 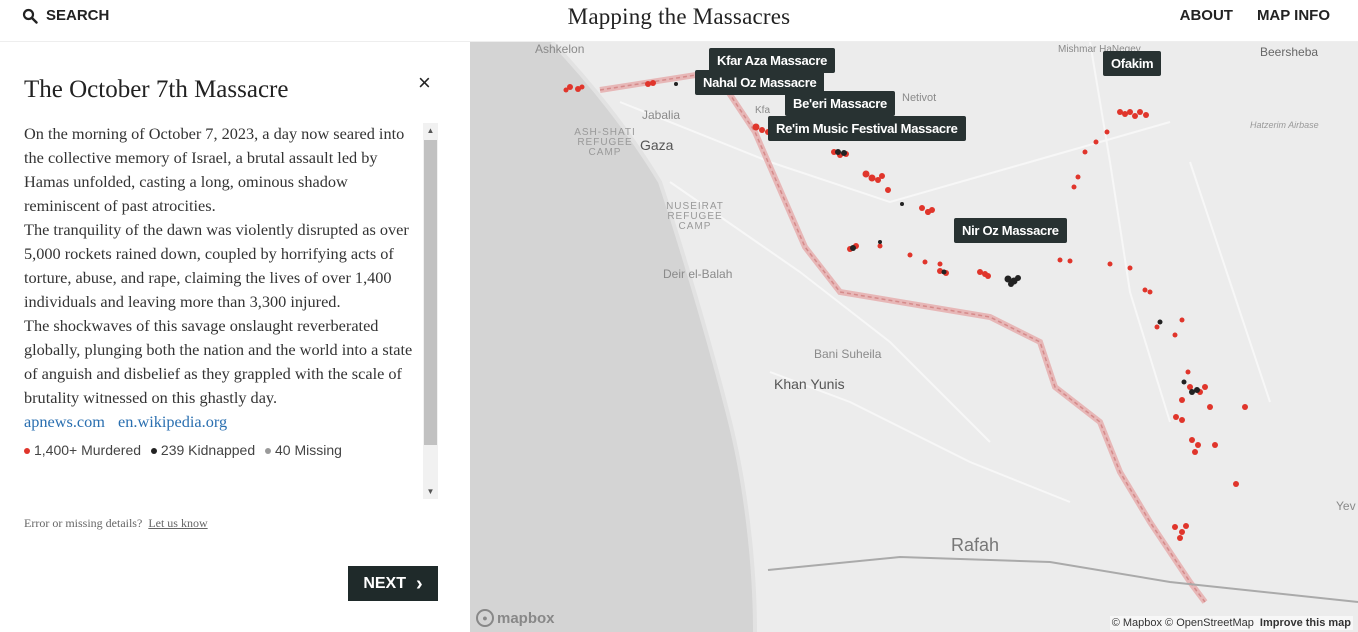 What do you see at coordinates (1284, 125) in the screenshot?
I see `place-label: Hatzerim Airbase` at bounding box center [1284, 125].